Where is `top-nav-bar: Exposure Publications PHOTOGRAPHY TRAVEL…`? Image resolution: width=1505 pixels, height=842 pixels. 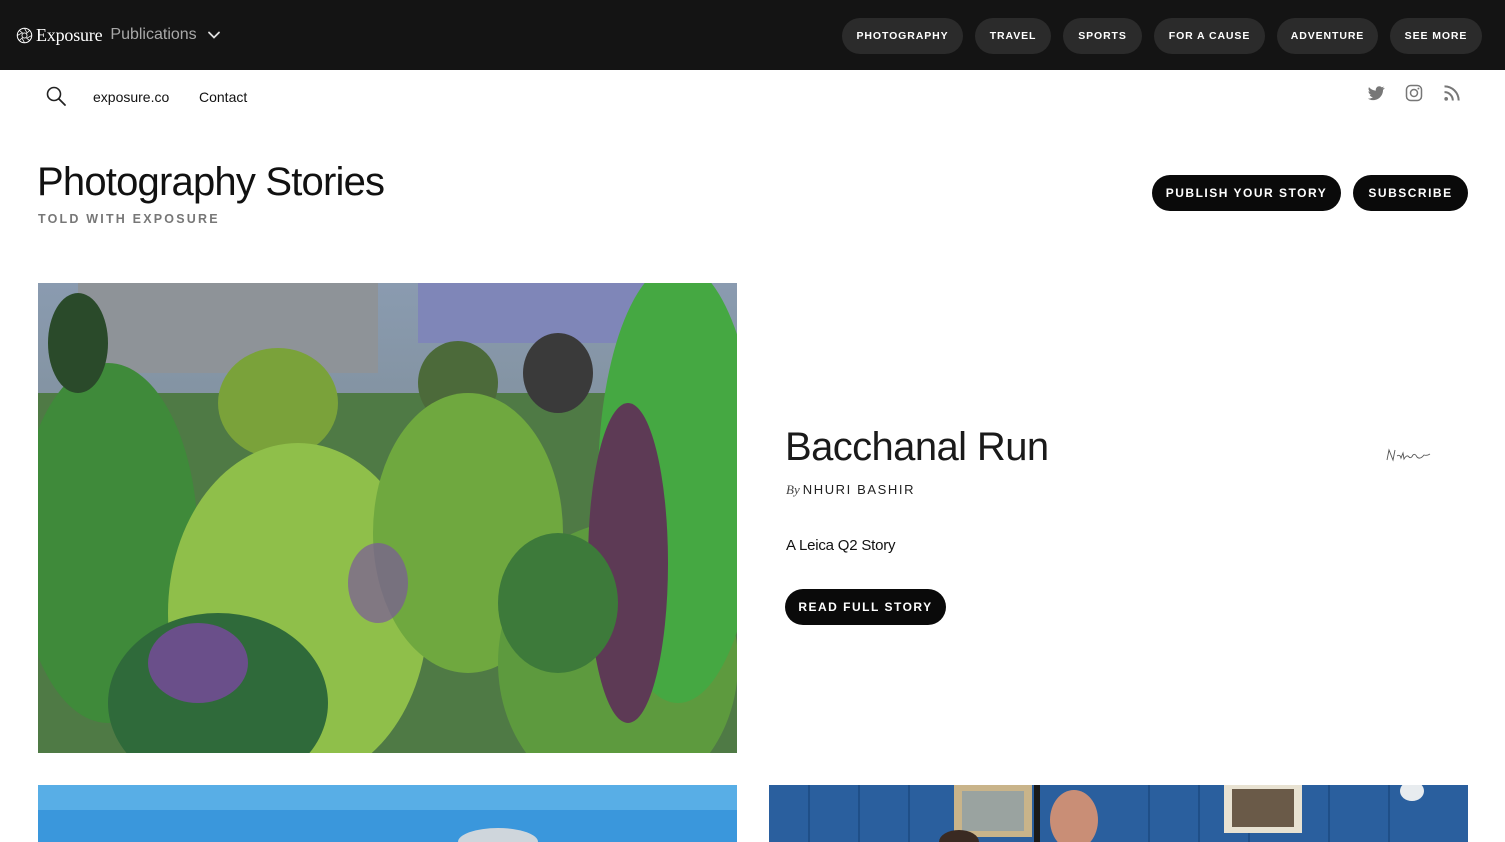
top-nav-bar: Exposure Publications PHOTOGRAPHY TRAVEL… is located at coordinates (752, 35).